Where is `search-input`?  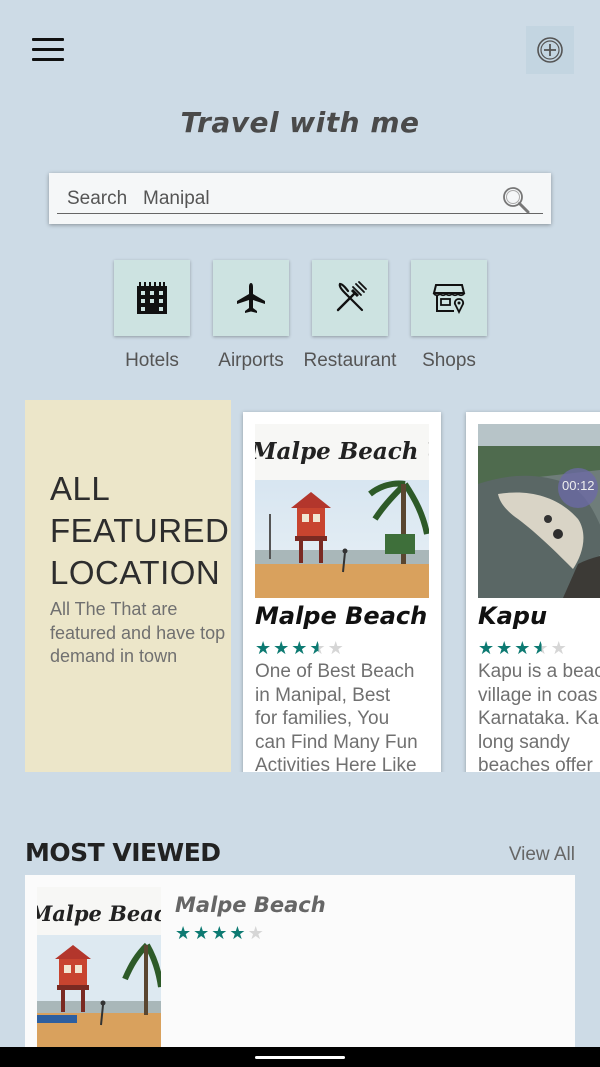
search-input is located at coordinates (300, 199).